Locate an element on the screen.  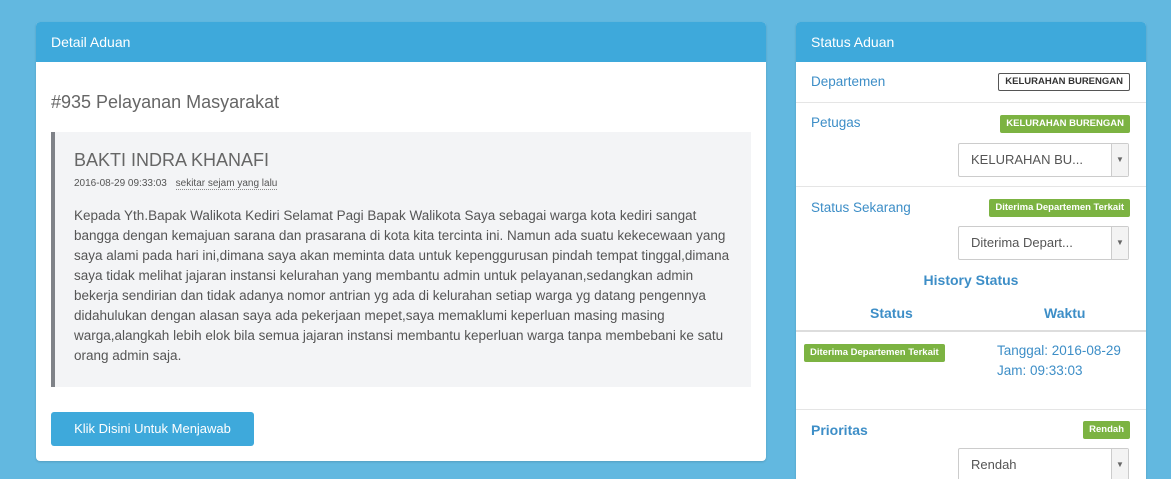
prioritas-select-value: Rendah is located at coordinates (994, 464).